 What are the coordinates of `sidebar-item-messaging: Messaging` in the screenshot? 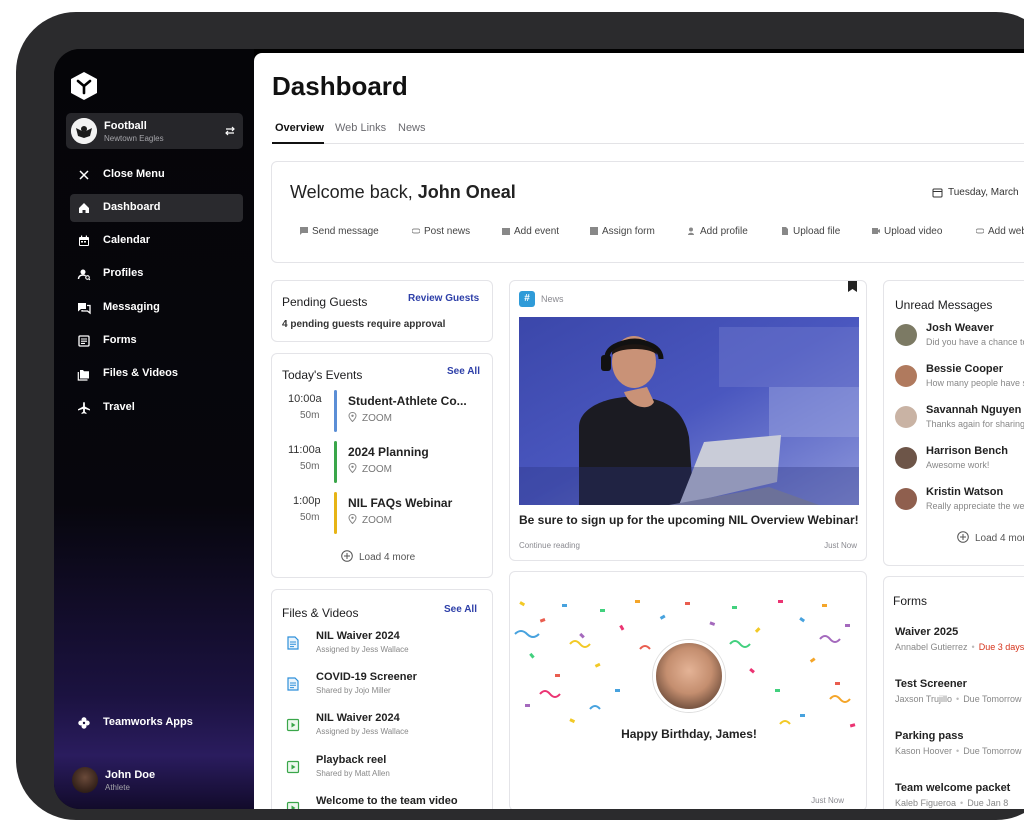 It's located at (156, 308).